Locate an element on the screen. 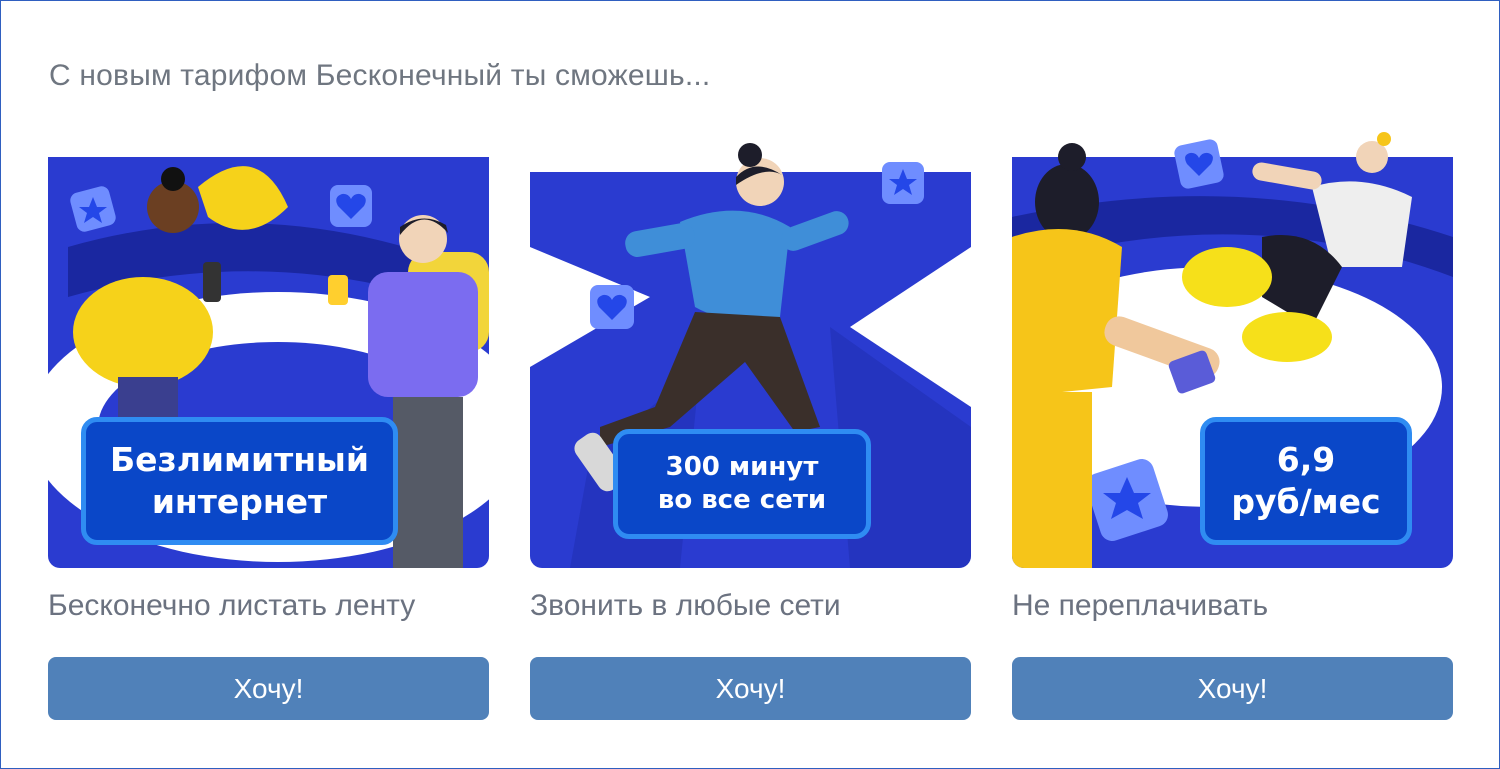 This screenshot has width=1500, height=769. badge-line-2: руб/мес is located at coordinates (1306, 501).